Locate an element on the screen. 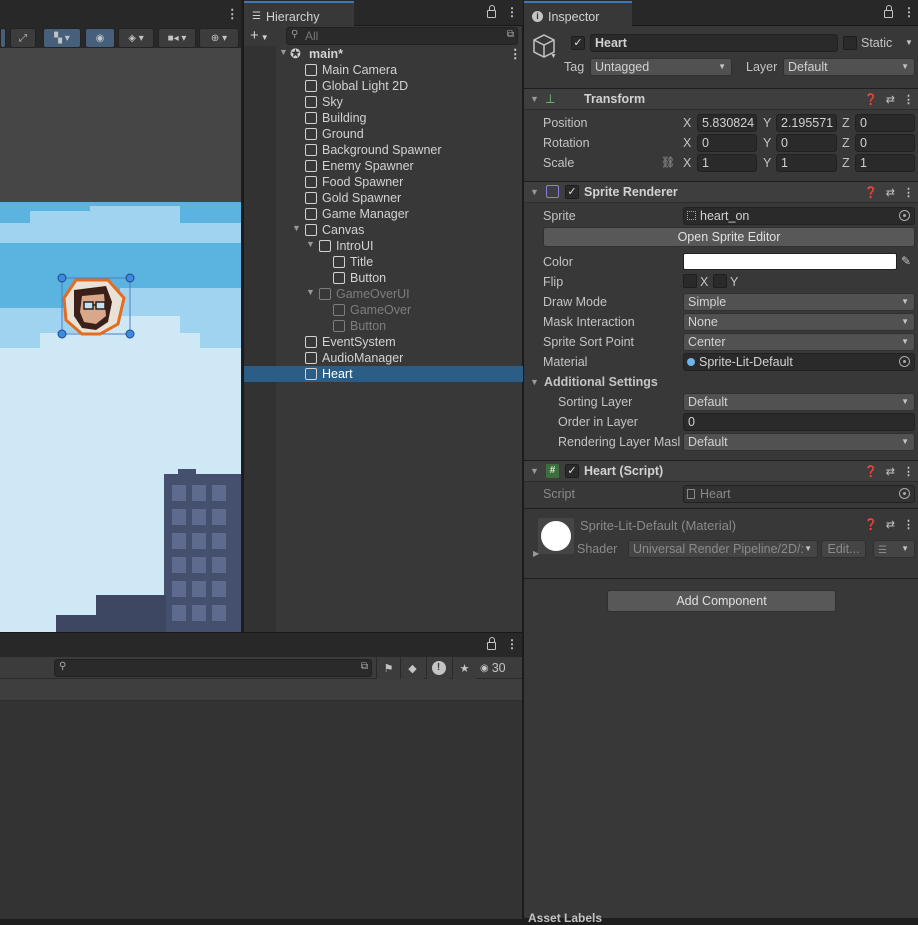  open-sprite-editor-button: Open Sprite Editor is located at coordinates (729, 237).